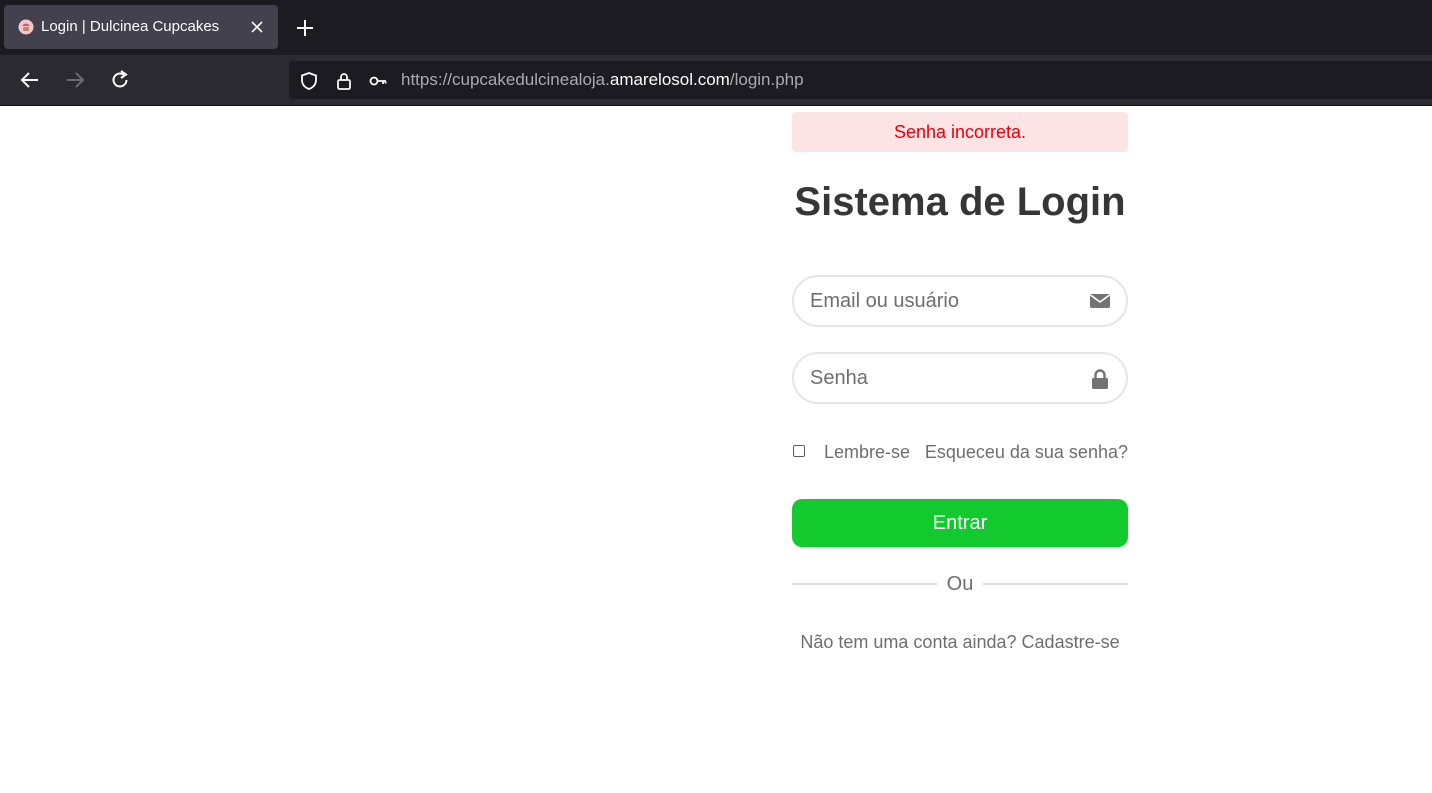 This screenshot has height=793, width=1432. I want to click on password-field, so click(960, 378).